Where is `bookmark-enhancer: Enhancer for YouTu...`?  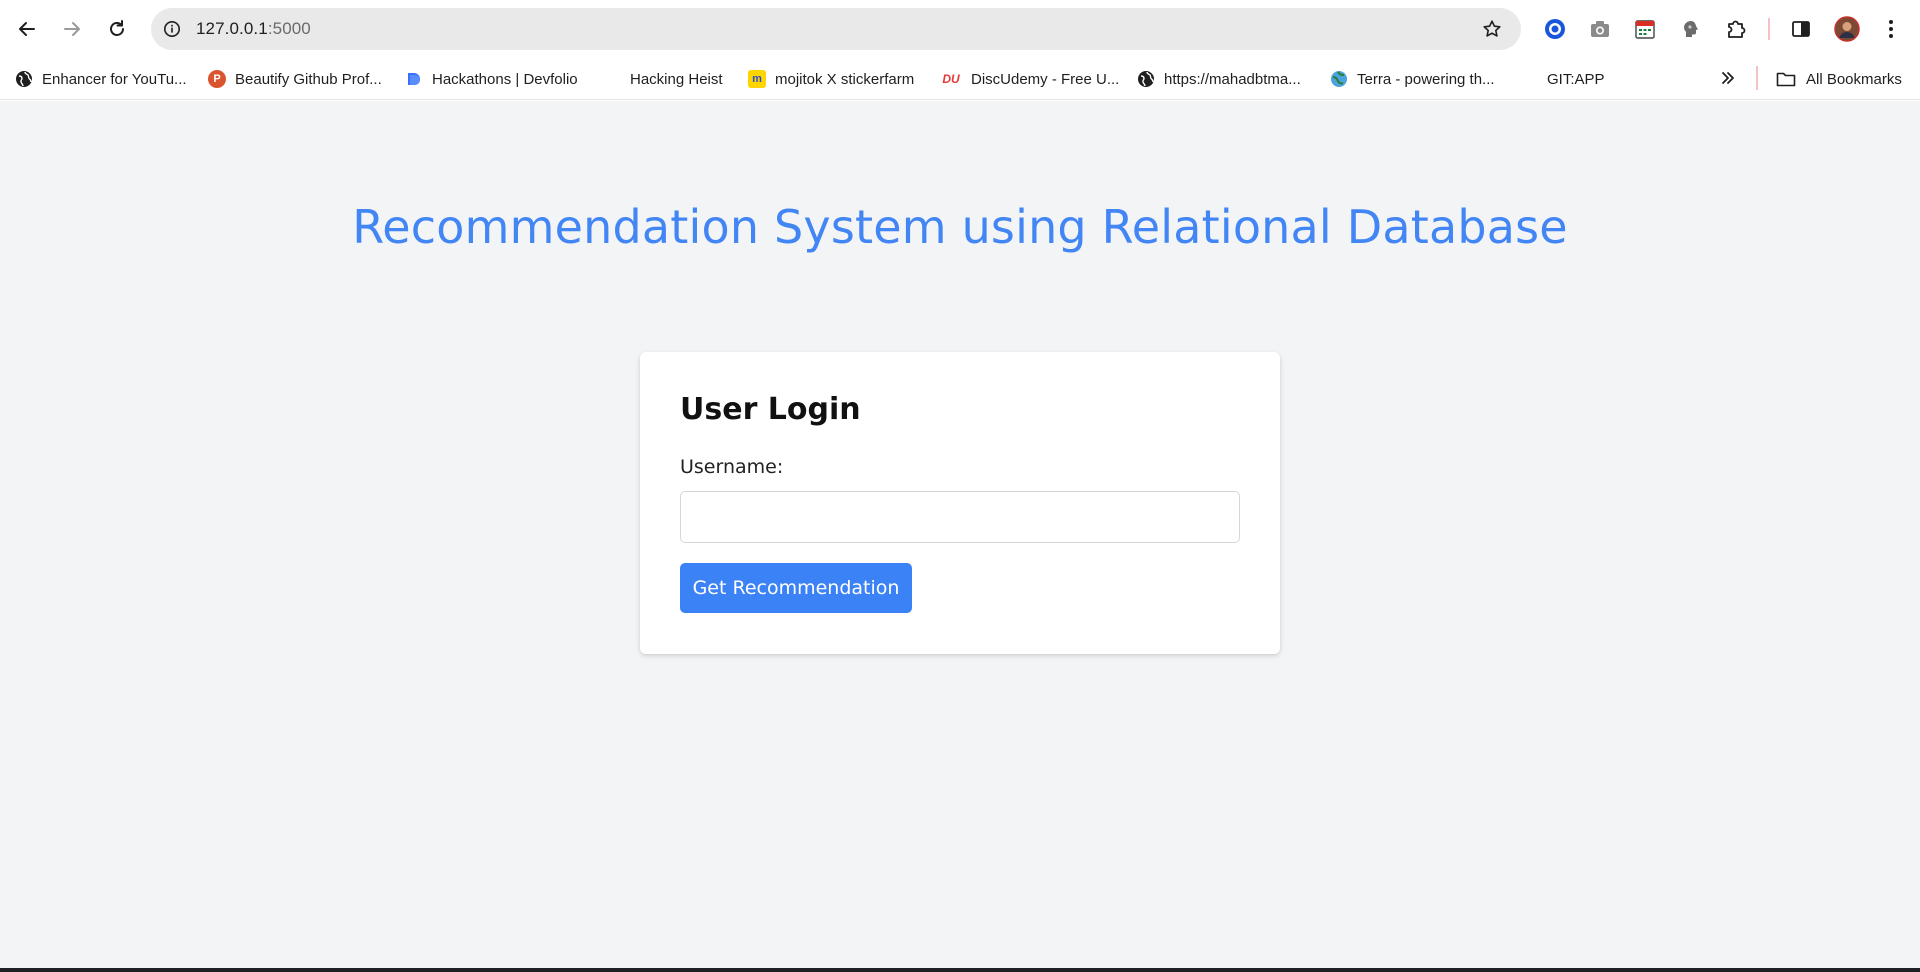 bookmark-enhancer: Enhancer for YouTu... is located at coordinates (101, 79).